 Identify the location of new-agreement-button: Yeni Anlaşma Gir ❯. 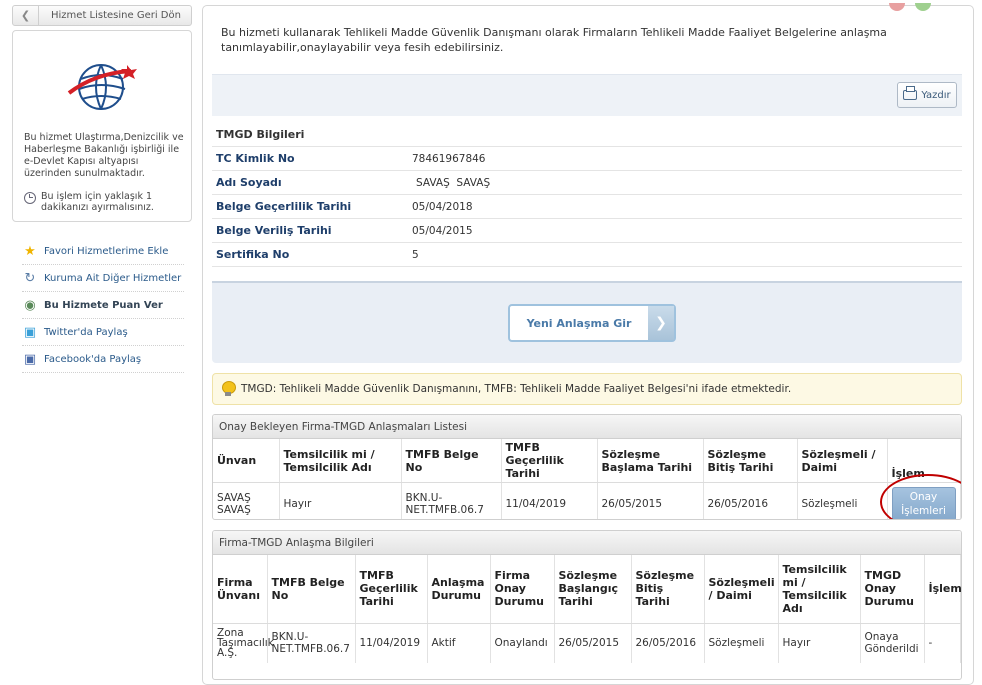
(592, 323).